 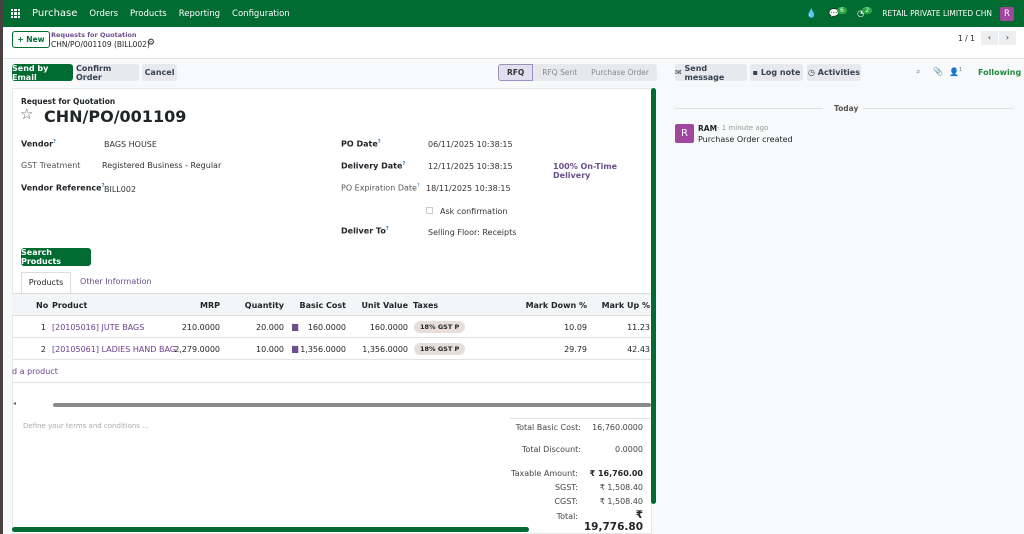 I want to click on tab-products: Products, so click(x=46, y=283).